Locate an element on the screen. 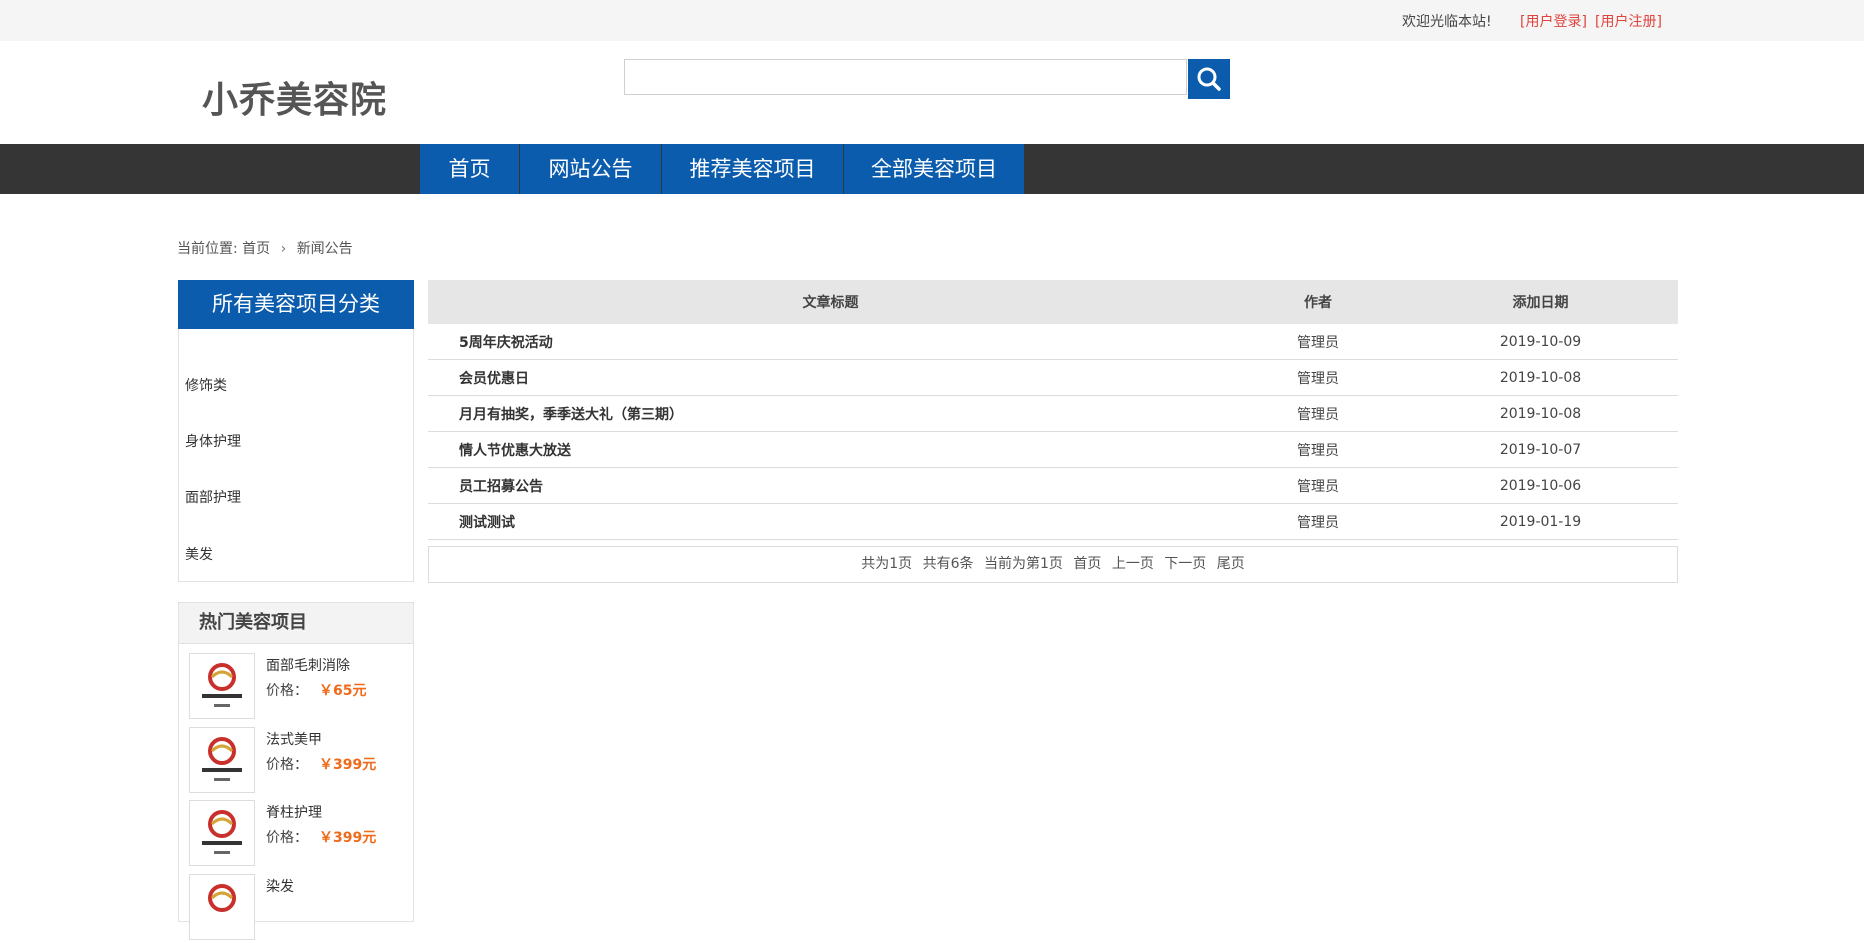  article-date: 2019-10-07 is located at coordinates (1540, 449).